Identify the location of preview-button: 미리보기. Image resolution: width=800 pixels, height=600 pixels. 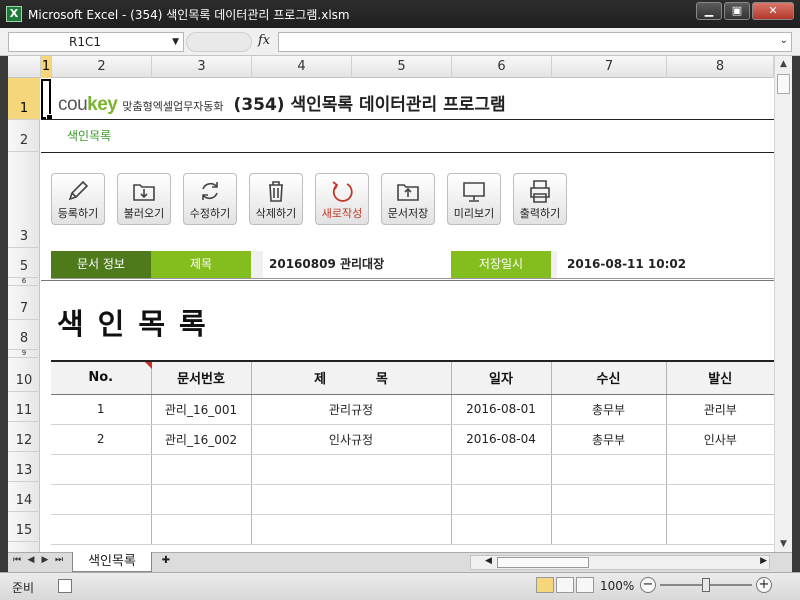
(474, 199).